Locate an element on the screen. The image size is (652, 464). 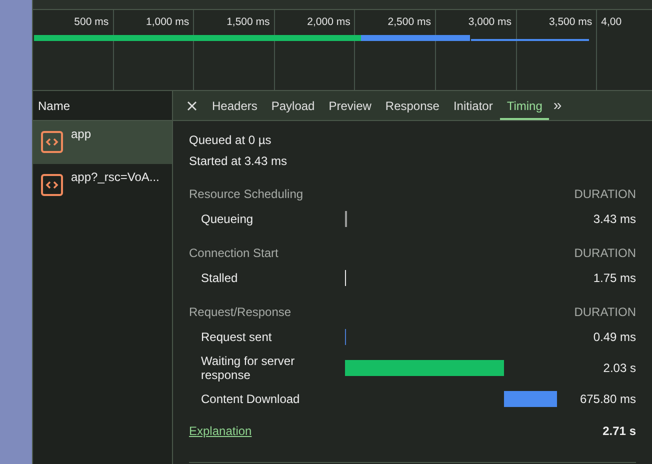
duration-value: 1.75 ms is located at coordinates (614, 278).